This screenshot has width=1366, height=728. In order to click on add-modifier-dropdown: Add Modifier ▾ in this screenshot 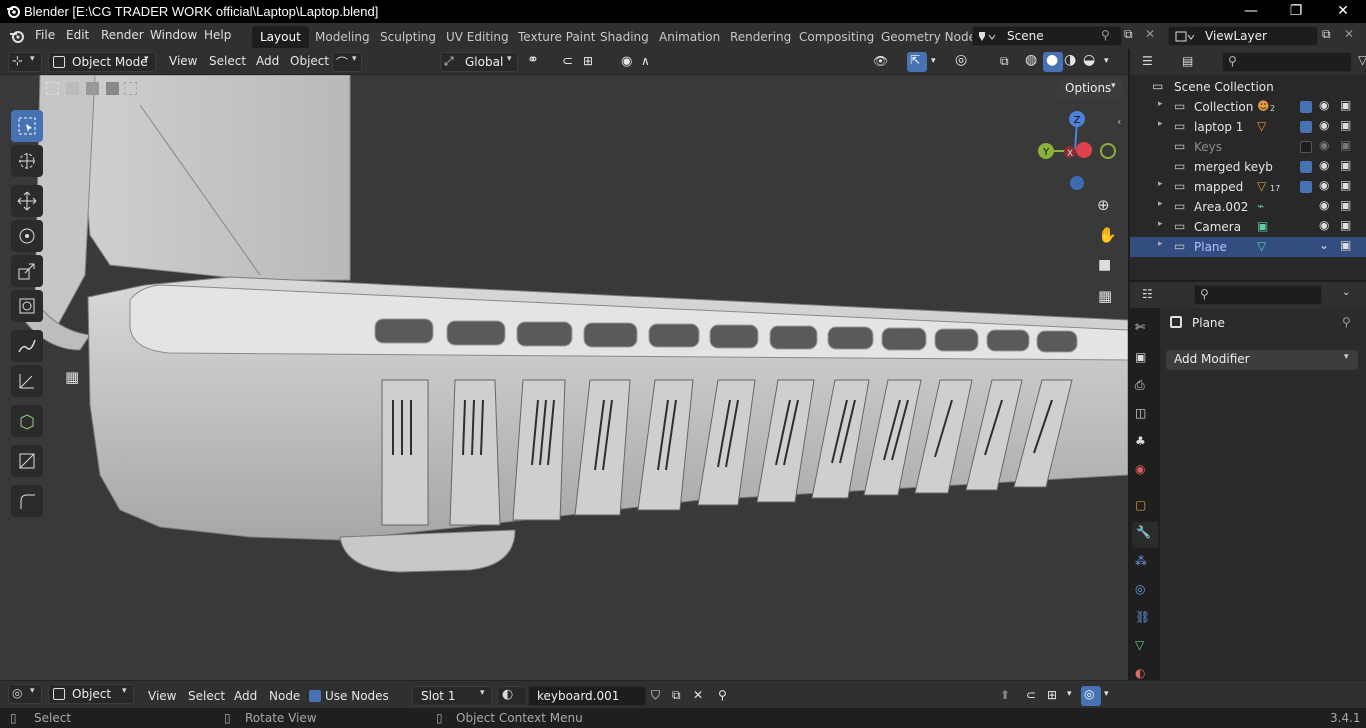, I will do `click(1262, 360)`.